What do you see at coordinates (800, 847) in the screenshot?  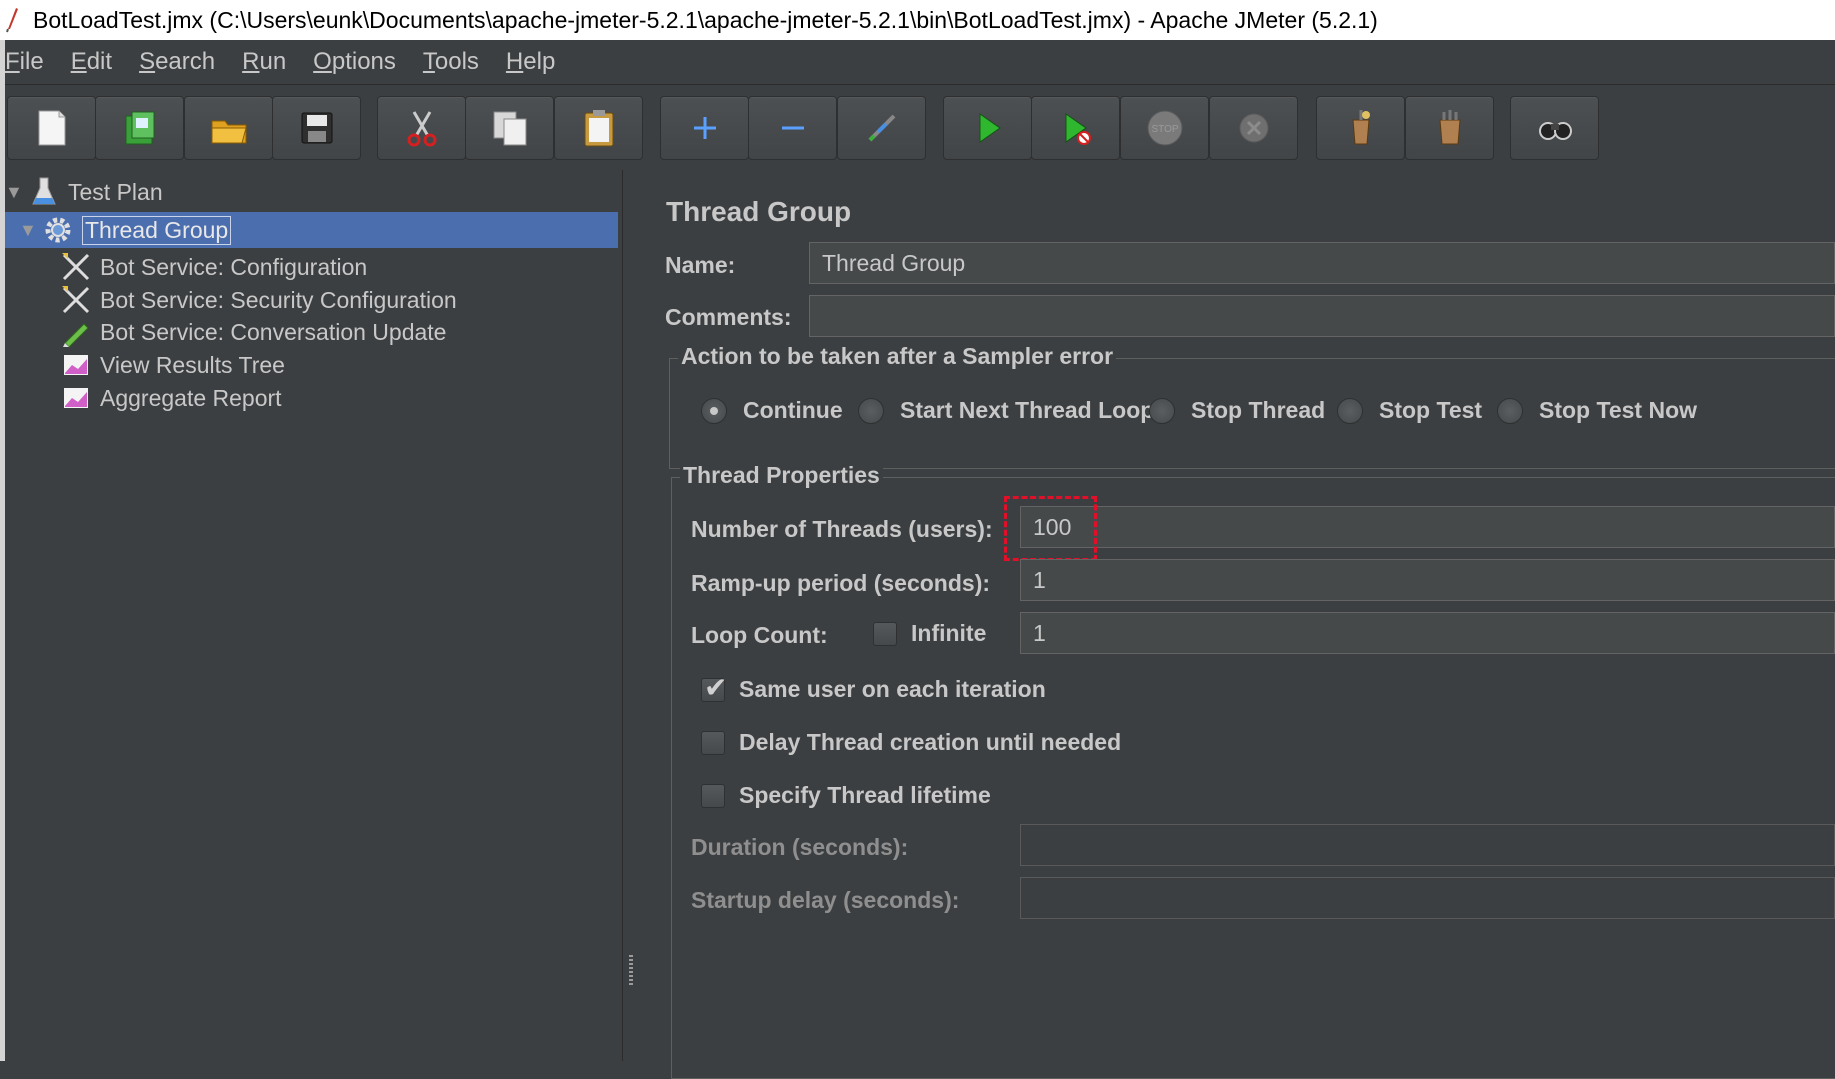 I see `duration-label: Duration (seconds):` at bounding box center [800, 847].